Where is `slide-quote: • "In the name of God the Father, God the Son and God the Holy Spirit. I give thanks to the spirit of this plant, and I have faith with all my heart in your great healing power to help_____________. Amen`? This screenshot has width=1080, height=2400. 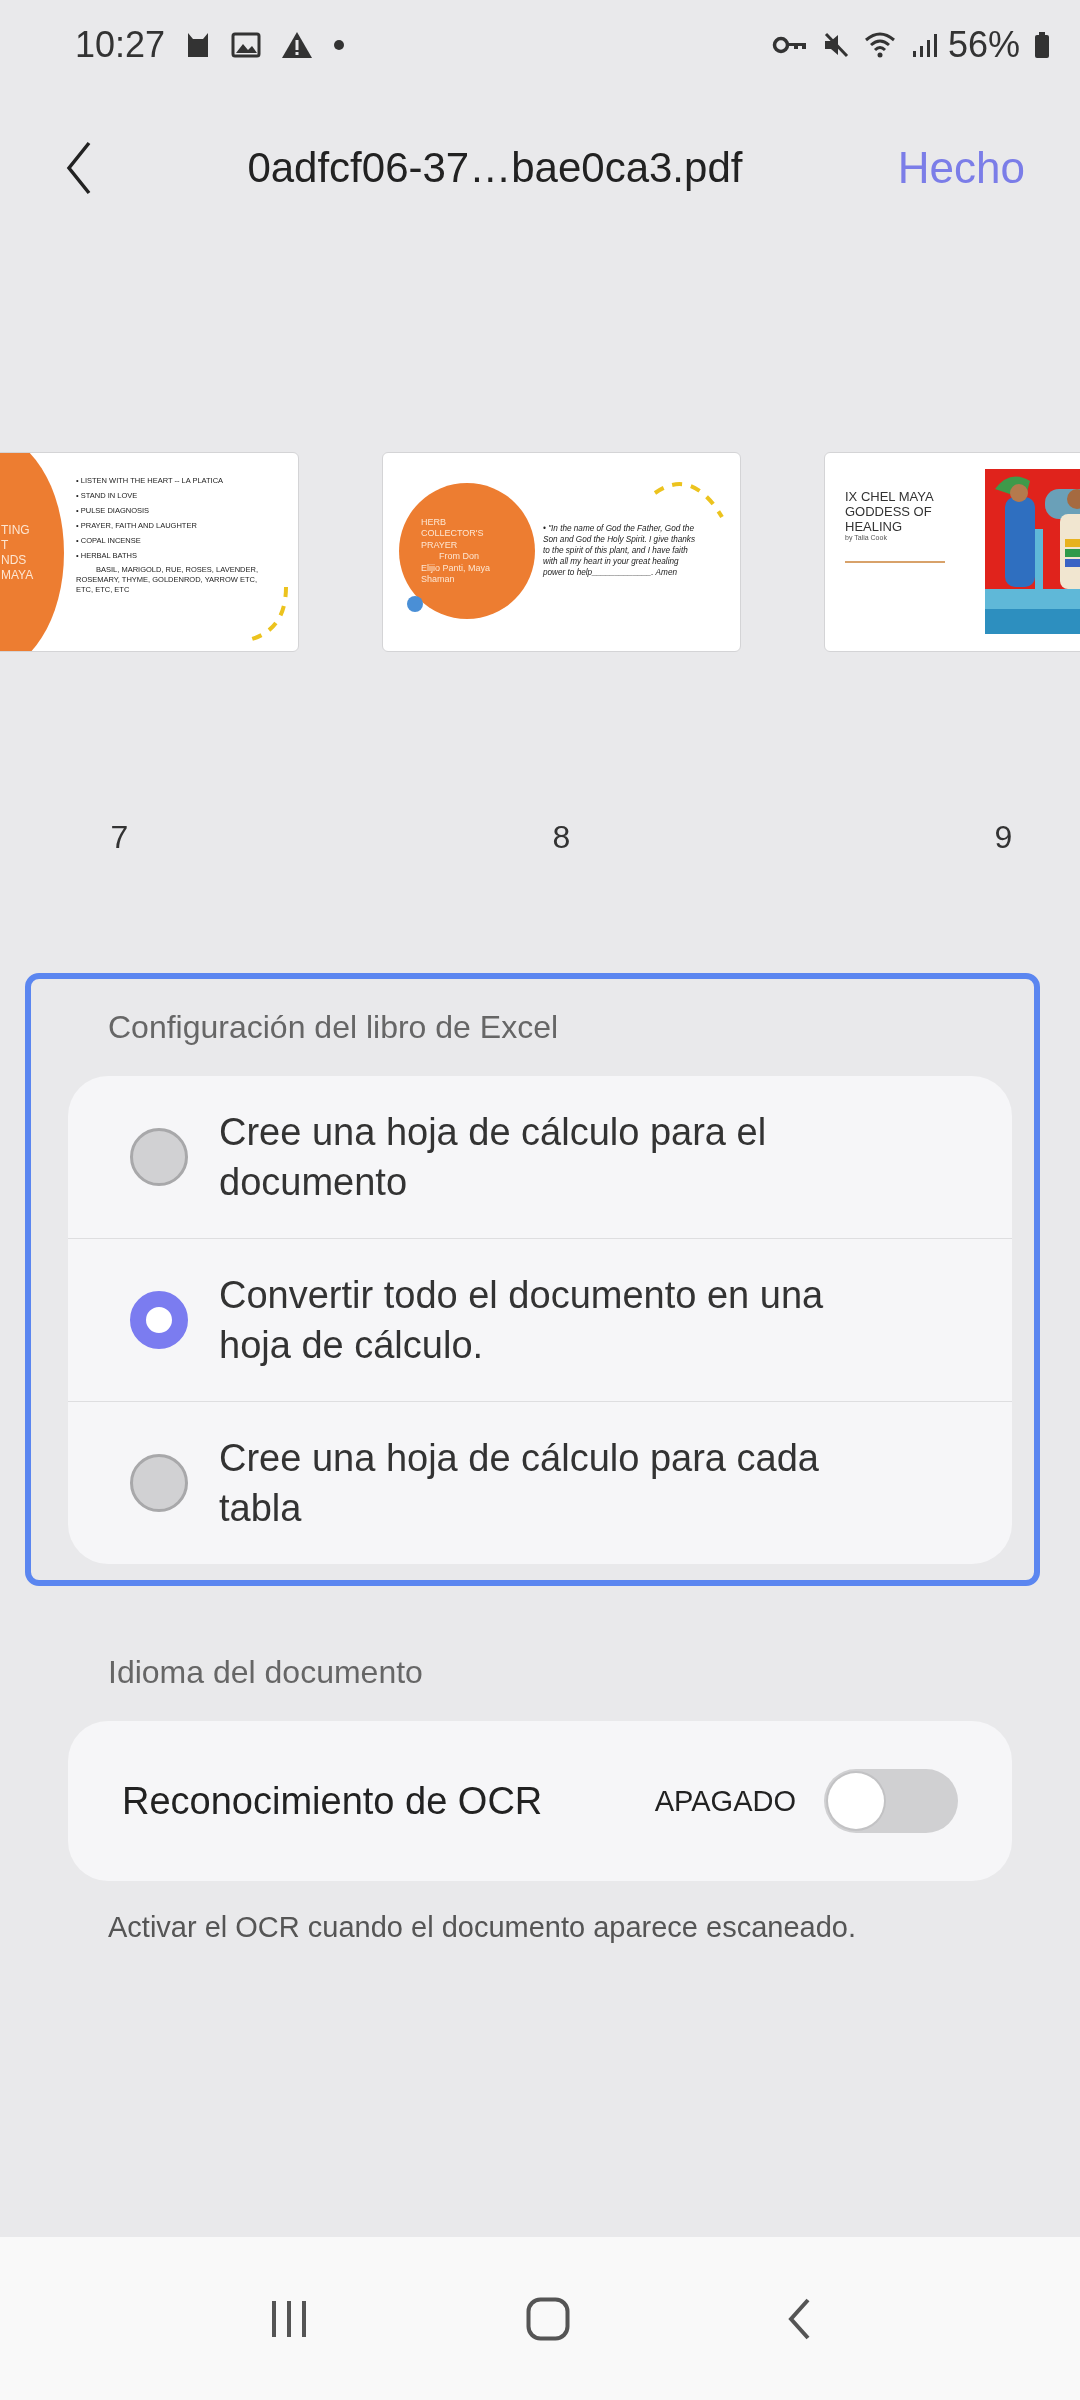
slide-quote: • "In the name of God the Father, God the Son and God the Holy Spirit. I give thanks to the spirit of this plant, and I have faith with all my heart in your great healing power to help_____________. Amen is located at coordinates (619, 550).